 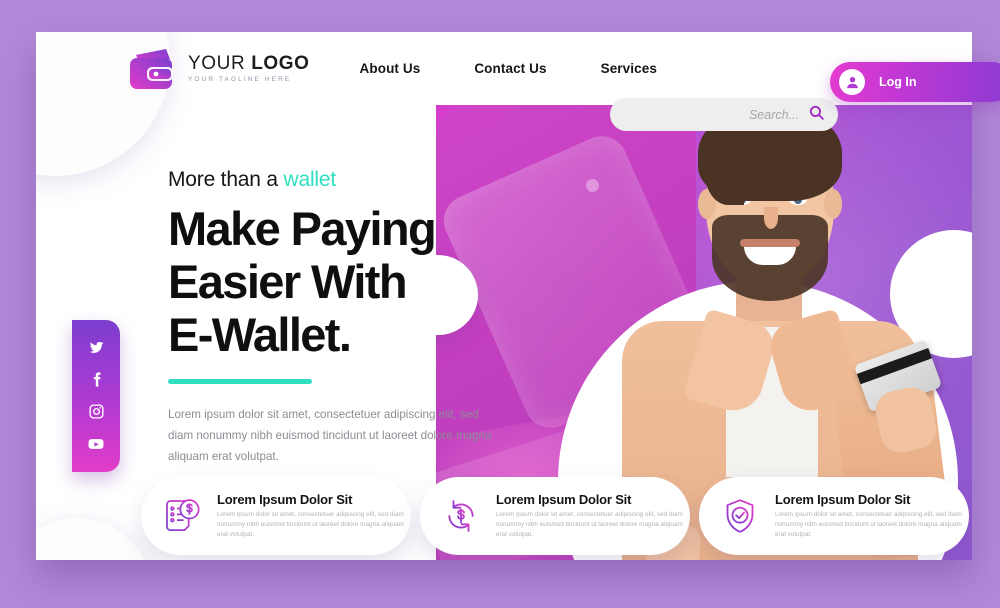 I want to click on login-button: Log In, so click(x=915, y=82).